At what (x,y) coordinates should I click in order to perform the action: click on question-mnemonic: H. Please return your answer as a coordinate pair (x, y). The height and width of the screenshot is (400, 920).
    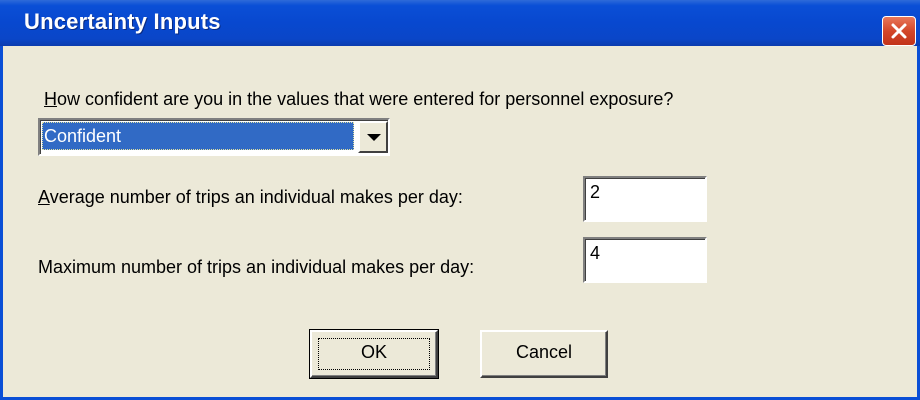
    Looking at the image, I should click on (50, 99).